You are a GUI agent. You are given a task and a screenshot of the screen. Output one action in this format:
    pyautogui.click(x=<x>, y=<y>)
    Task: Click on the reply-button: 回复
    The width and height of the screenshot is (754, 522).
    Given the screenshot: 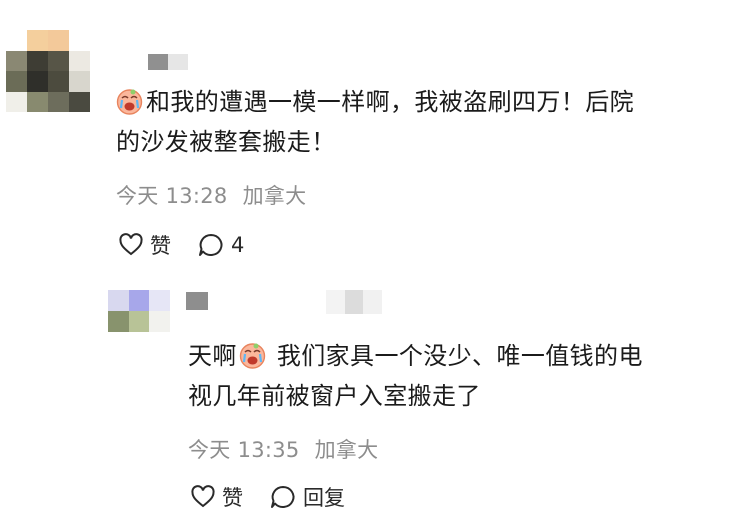 What is the action you would take?
    pyautogui.click(x=307, y=497)
    